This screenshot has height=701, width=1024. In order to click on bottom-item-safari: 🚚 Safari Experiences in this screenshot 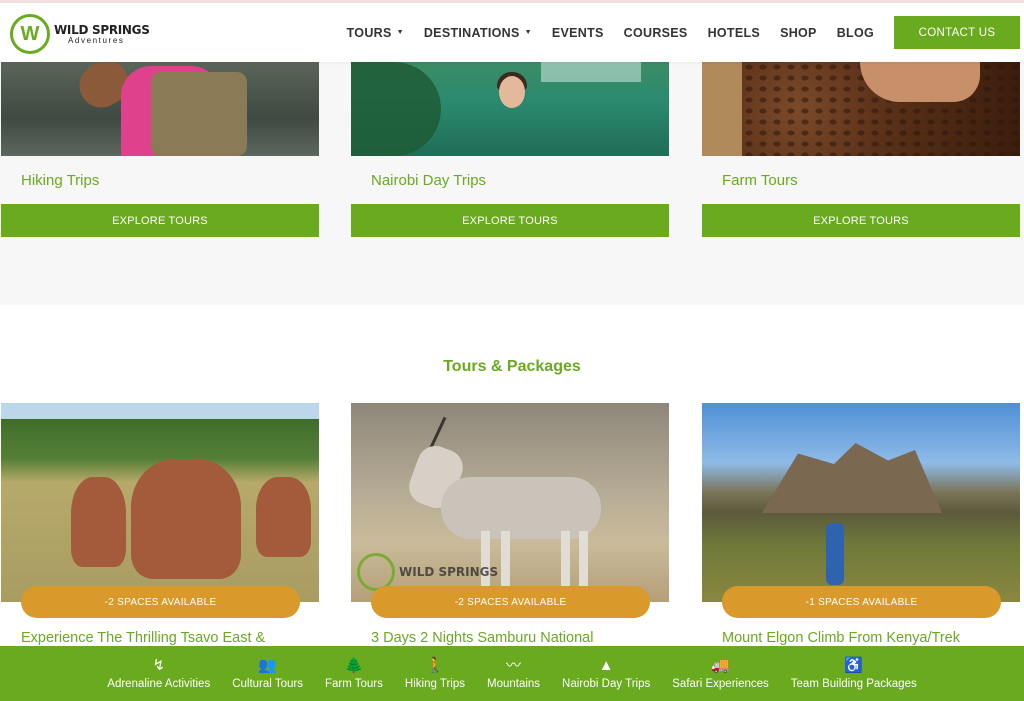, I will do `click(720, 673)`.